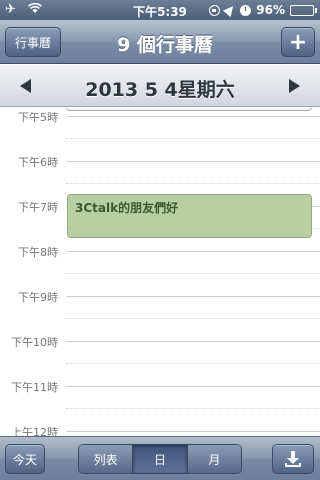 The height and width of the screenshot is (480, 320). Describe the element at coordinates (38, 117) in the screenshot. I see `hour-label: 下午5時` at that location.